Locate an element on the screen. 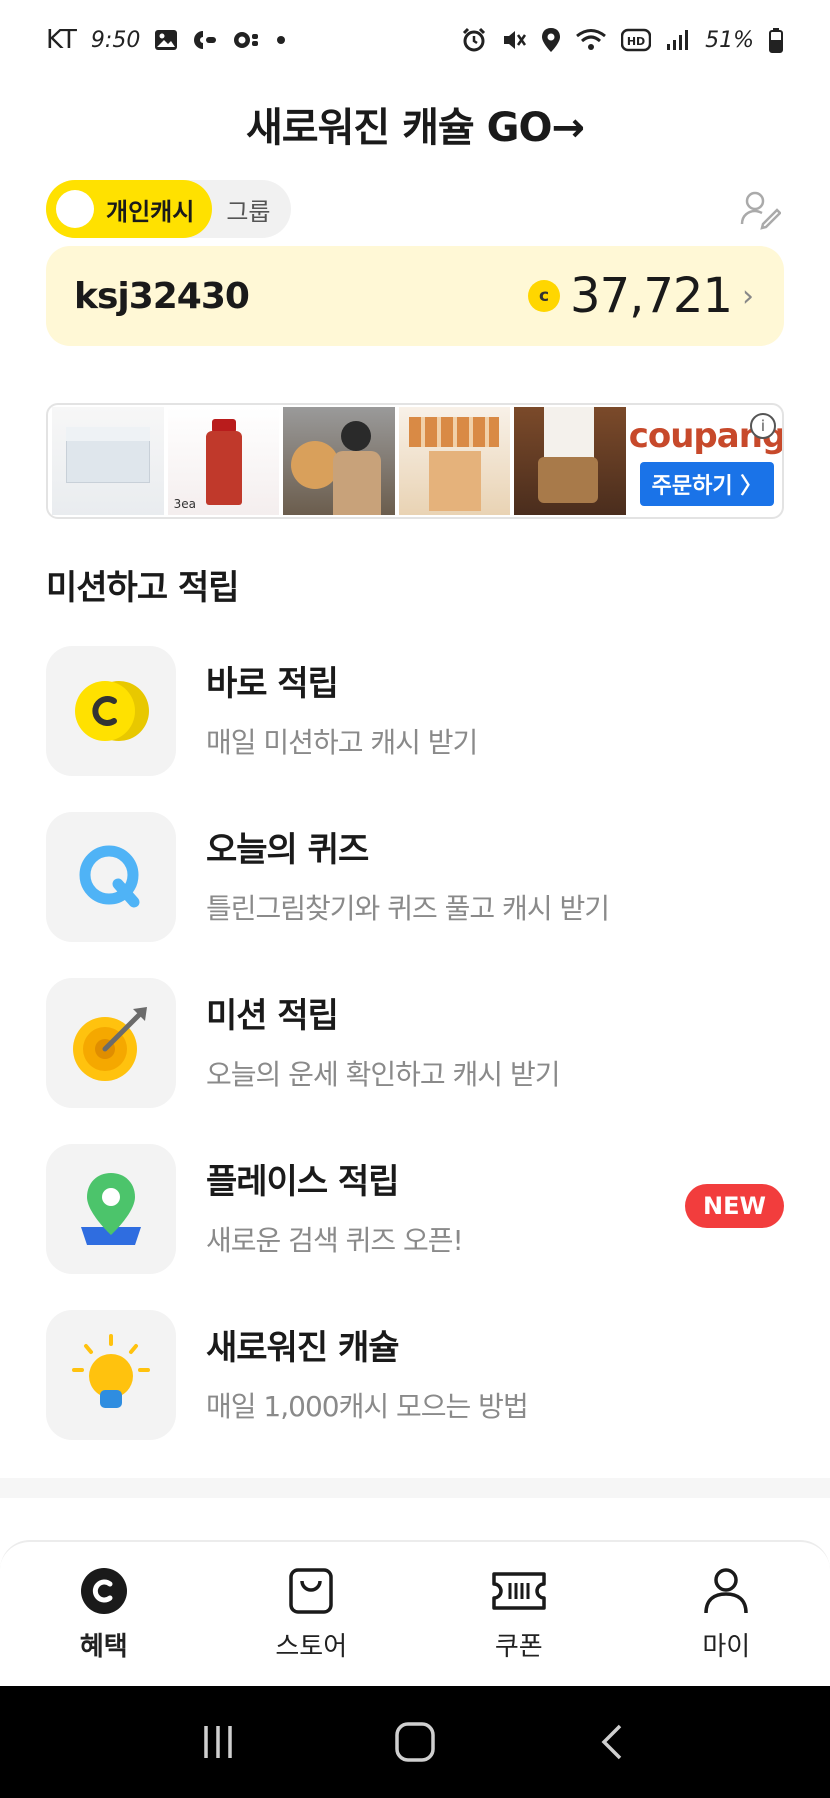 The width and height of the screenshot is (830, 1798). chevron-right-icon: › is located at coordinates (748, 296).